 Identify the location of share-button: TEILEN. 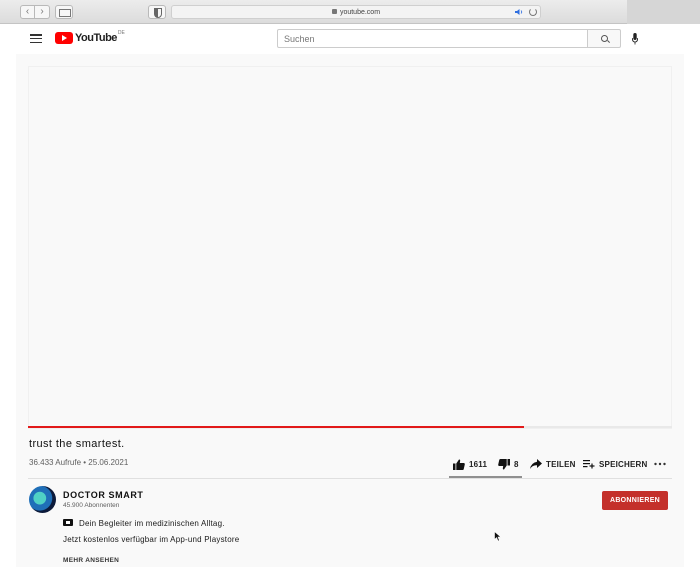
(553, 464).